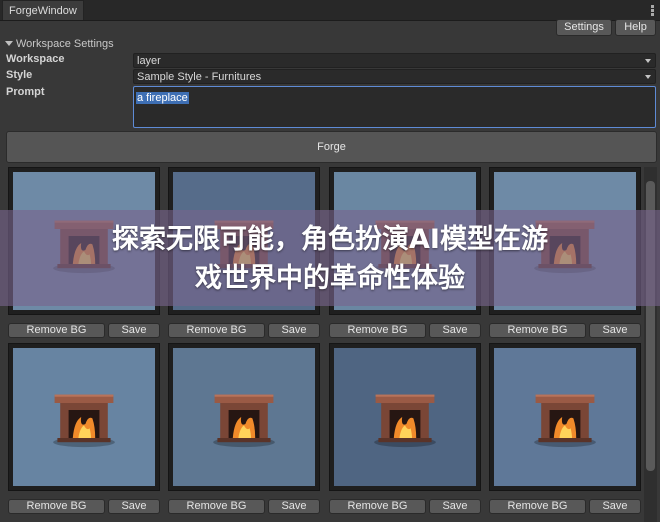 This screenshot has height=522, width=660. Describe the element at coordinates (162, 98) in the screenshot. I see `prompt-text: a fireplace` at that location.